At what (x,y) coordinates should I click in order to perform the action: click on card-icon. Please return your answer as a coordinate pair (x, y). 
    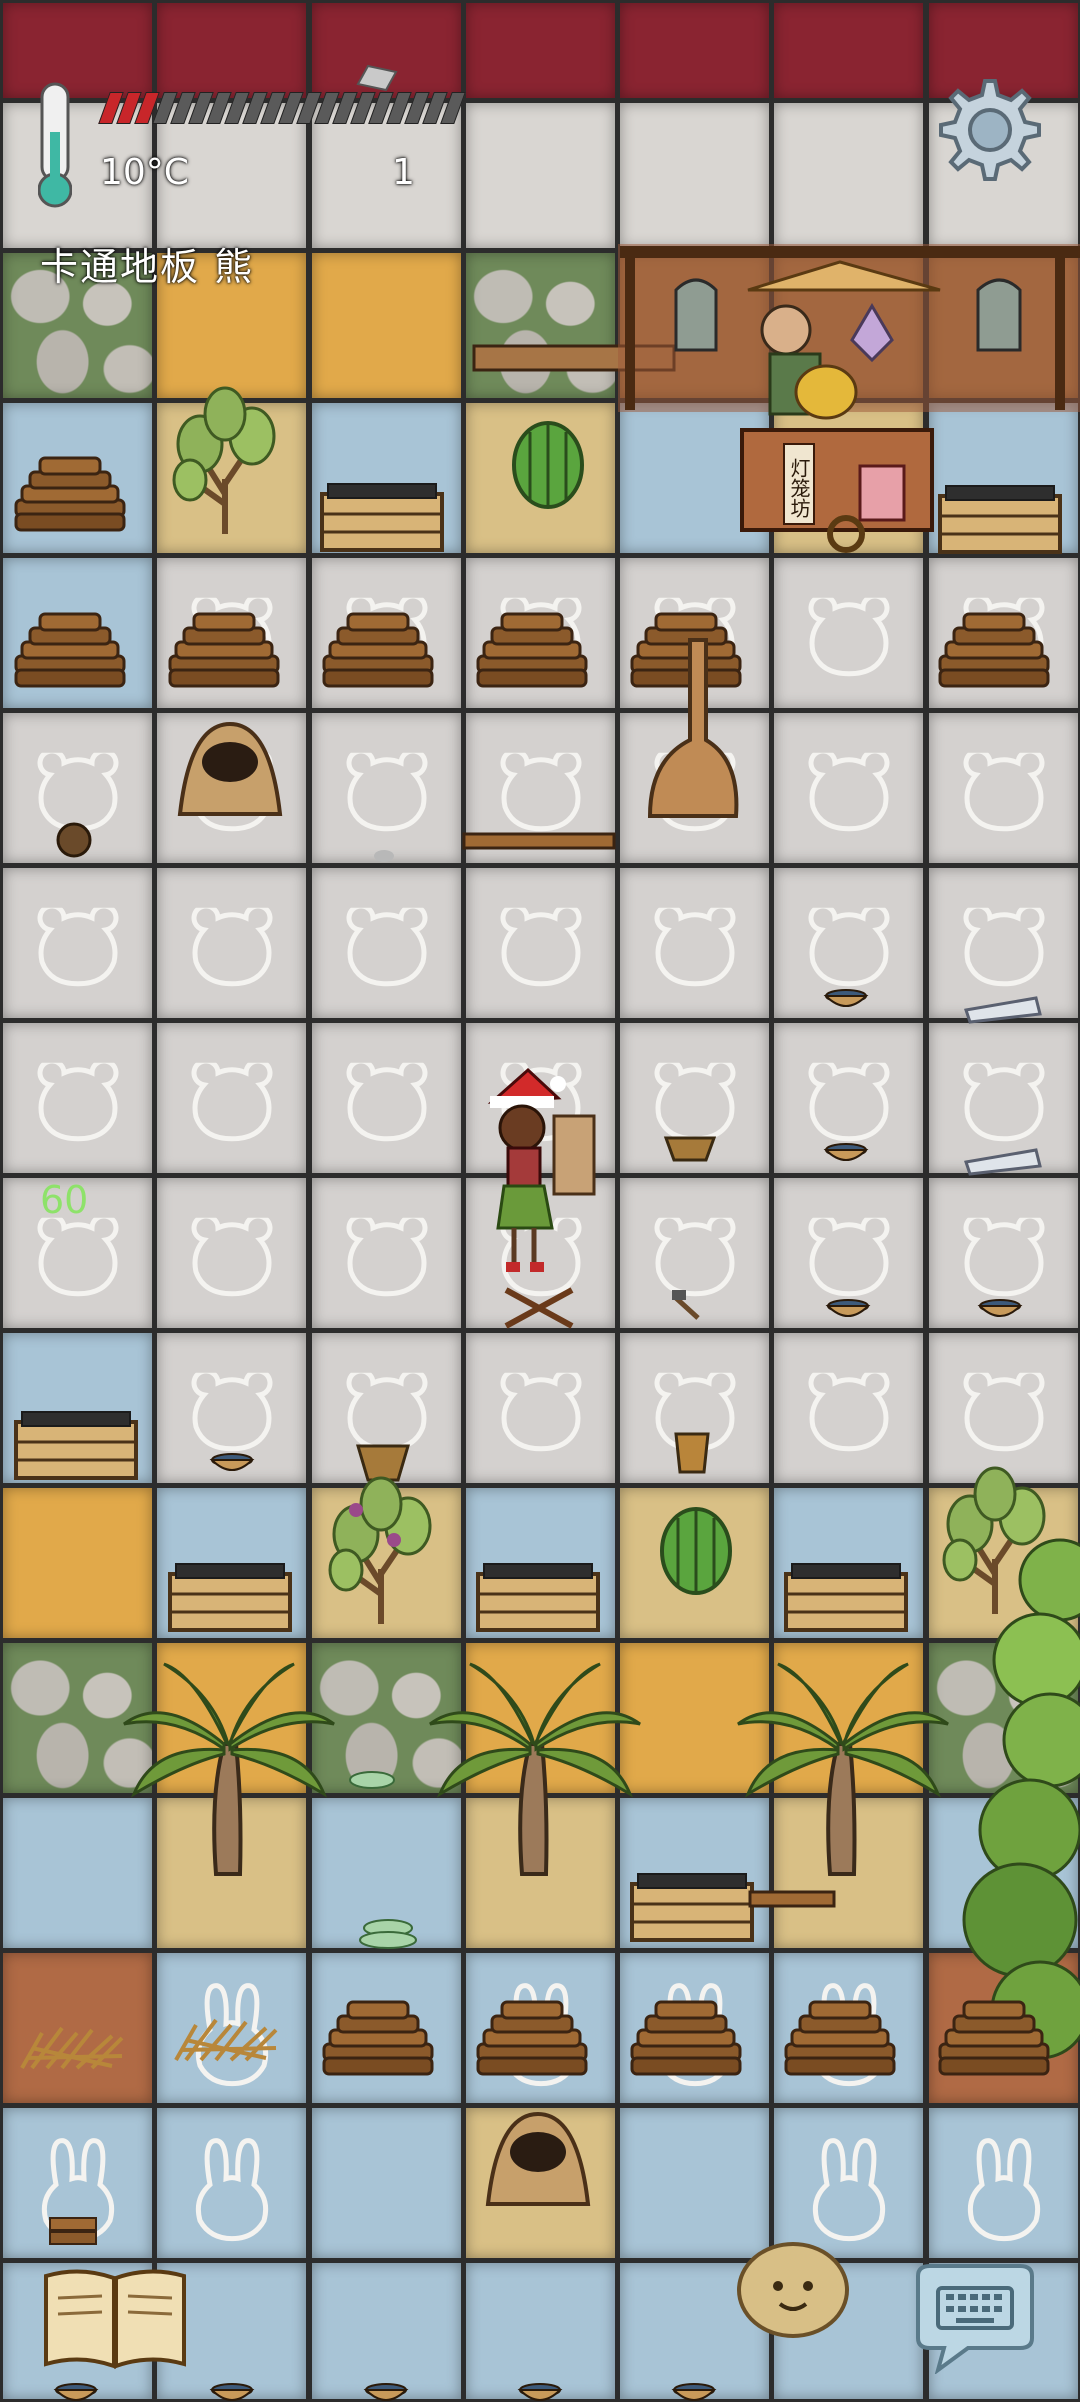
    Looking at the image, I should click on (377, 78).